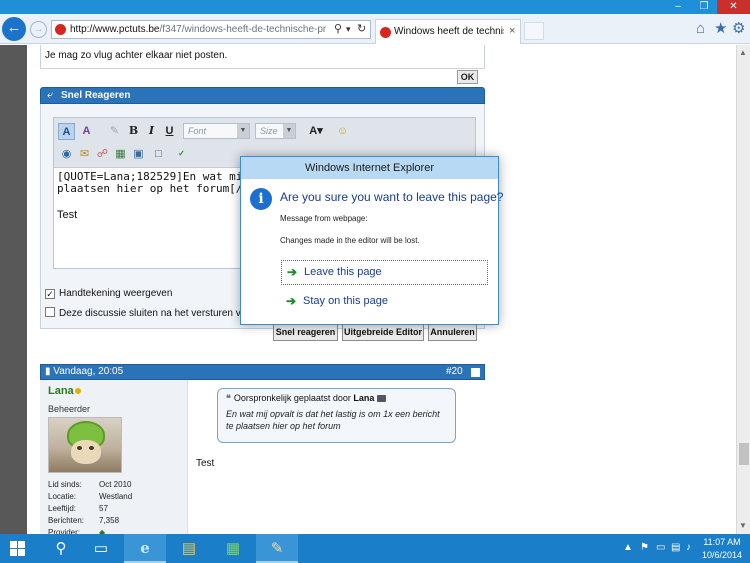 The width and height of the screenshot is (750, 563). What do you see at coordinates (261, 199) in the screenshot?
I see `info-icon: i` at bounding box center [261, 199].